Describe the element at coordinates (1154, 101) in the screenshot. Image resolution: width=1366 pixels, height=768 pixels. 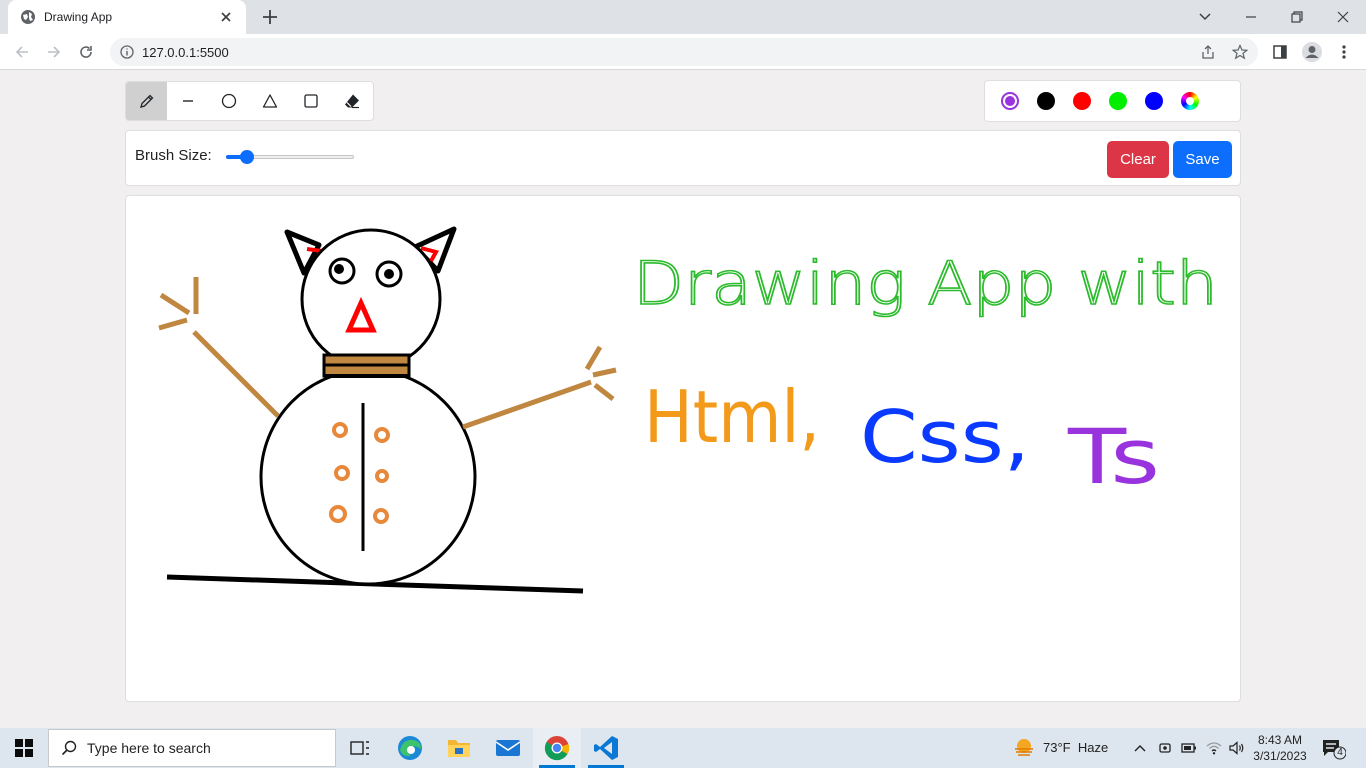
I see `color-blue` at that location.